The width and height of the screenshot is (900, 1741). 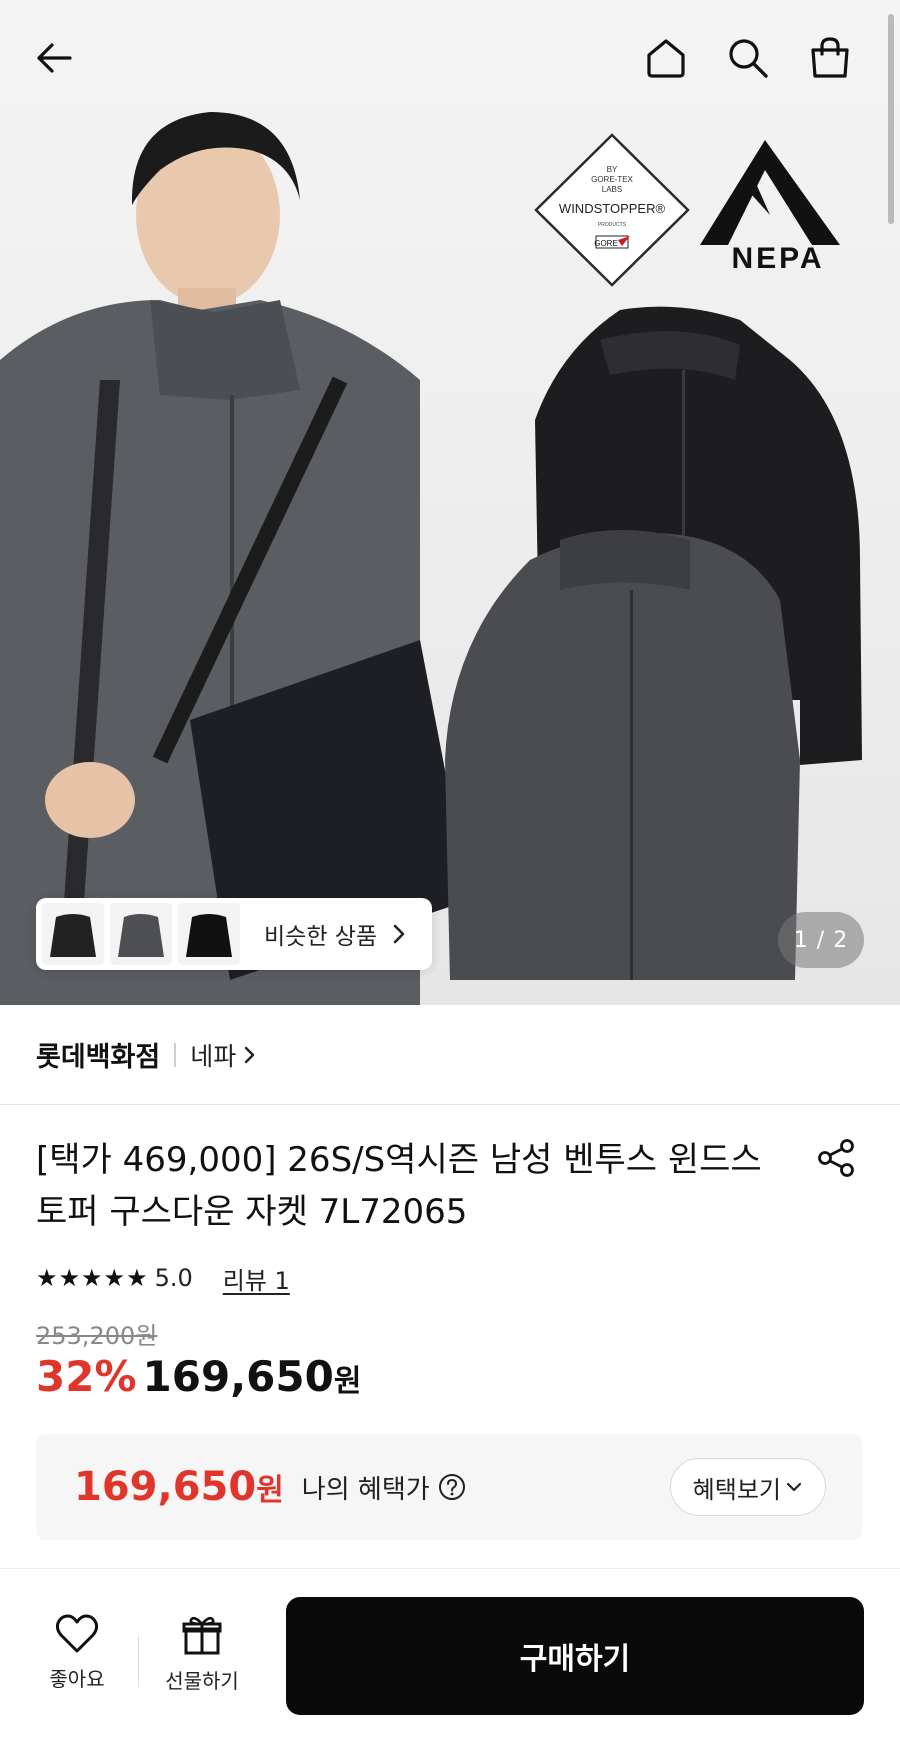 I want to click on bottom-action-bar: 좋아요 선물하기 구매하기, so click(x=450, y=1655).